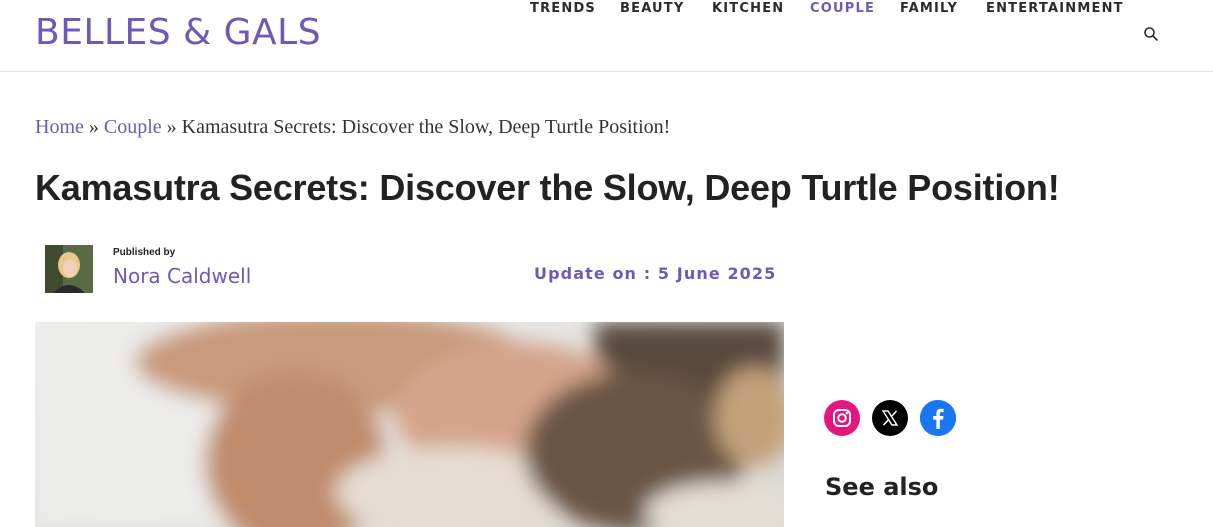  What do you see at coordinates (1151, 34) in the screenshot?
I see `search-icon` at bounding box center [1151, 34].